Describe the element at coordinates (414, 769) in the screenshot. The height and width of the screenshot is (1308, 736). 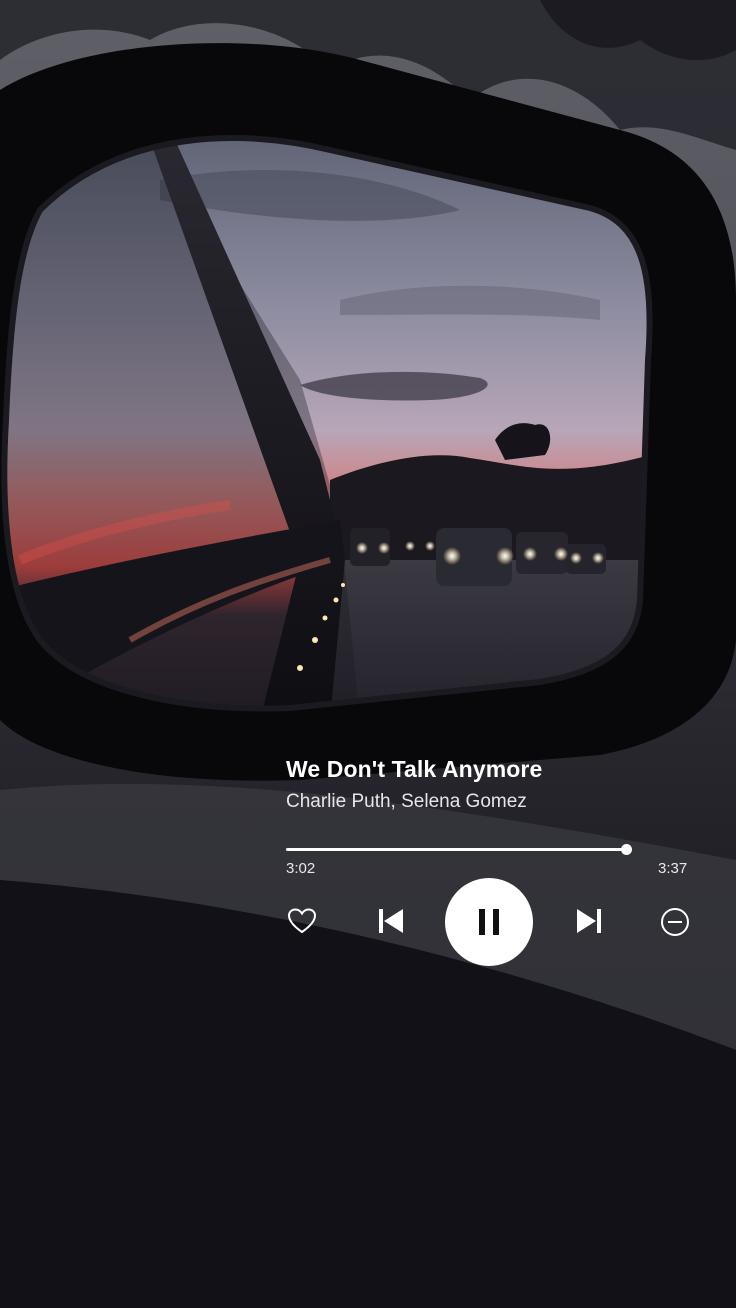
I see `track-title: We Don't Talk Anymore` at that location.